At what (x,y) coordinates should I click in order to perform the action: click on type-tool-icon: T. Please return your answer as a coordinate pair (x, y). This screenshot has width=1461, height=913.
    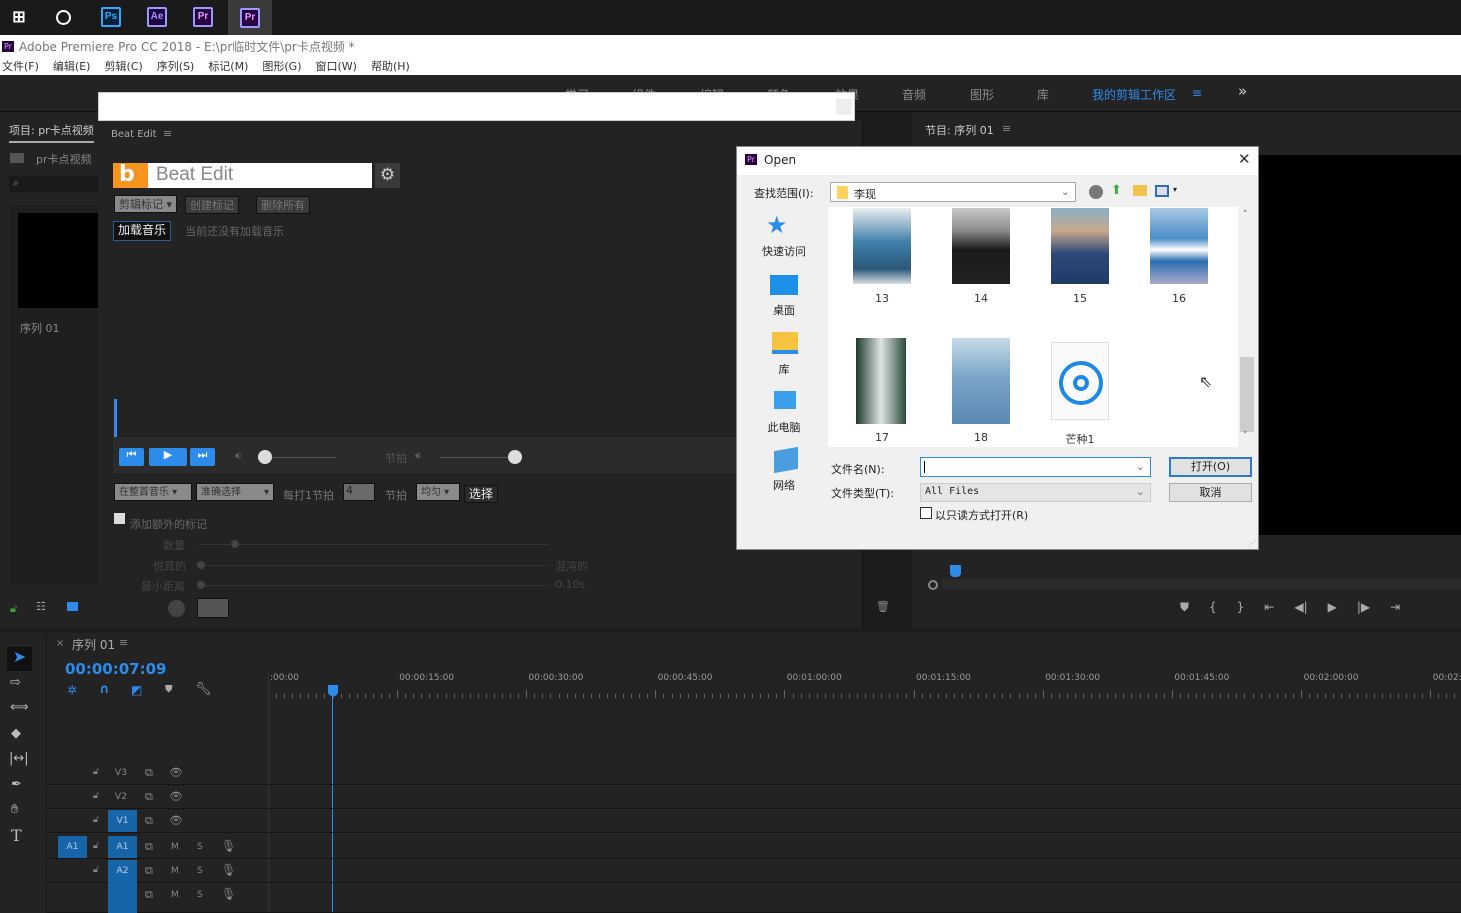
    Looking at the image, I should click on (16, 835).